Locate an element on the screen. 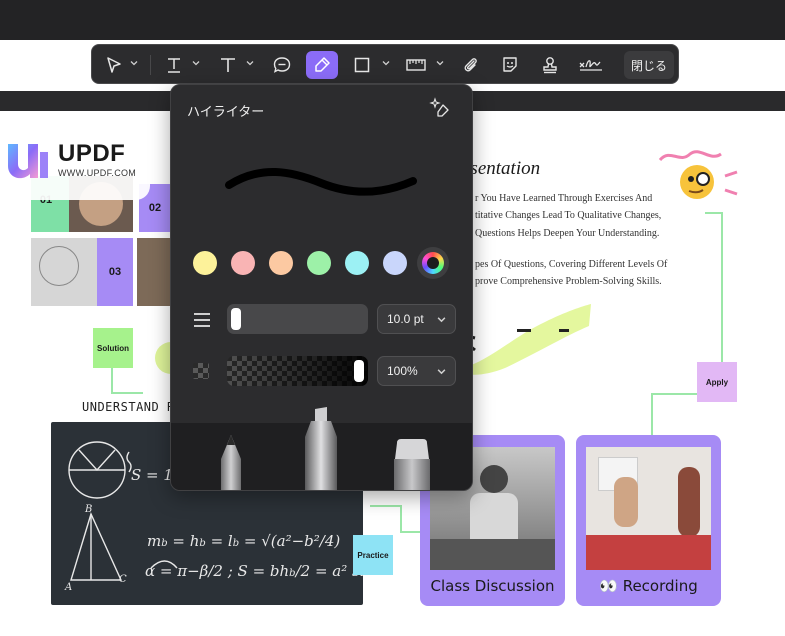  caption-recording-text: Recording is located at coordinates (660, 586).